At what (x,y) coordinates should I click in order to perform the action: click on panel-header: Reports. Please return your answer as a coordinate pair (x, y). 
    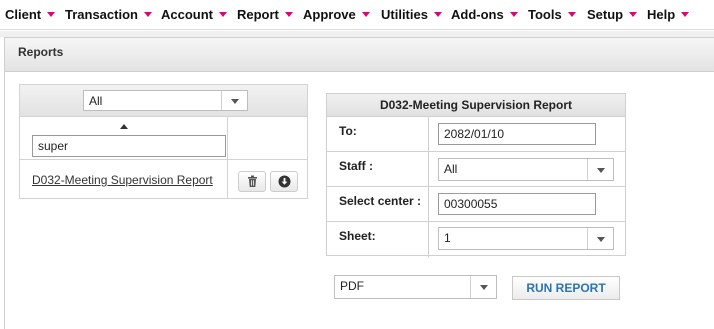
    Looking at the image, I should click on (359, 55).